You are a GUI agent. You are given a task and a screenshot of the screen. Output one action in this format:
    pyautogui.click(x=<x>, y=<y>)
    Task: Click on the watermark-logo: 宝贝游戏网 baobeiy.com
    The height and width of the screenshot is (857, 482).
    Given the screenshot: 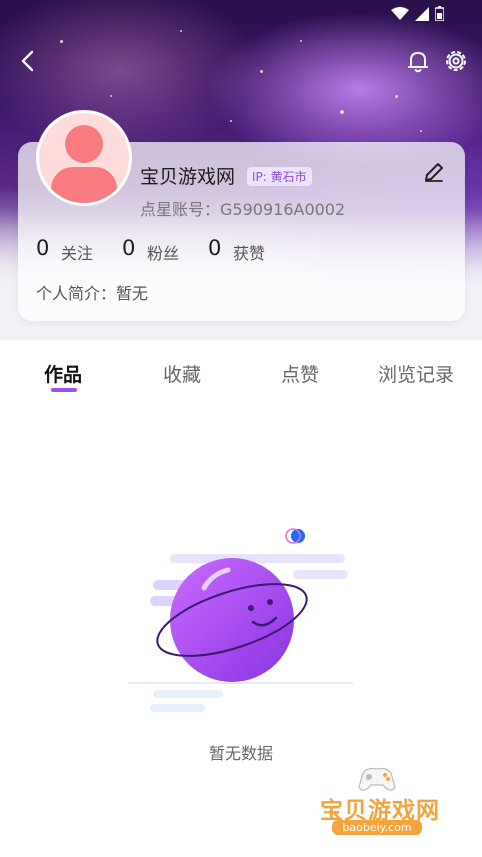 What is the action you would take?
    pyautogui.click(x=380, y=805)
    